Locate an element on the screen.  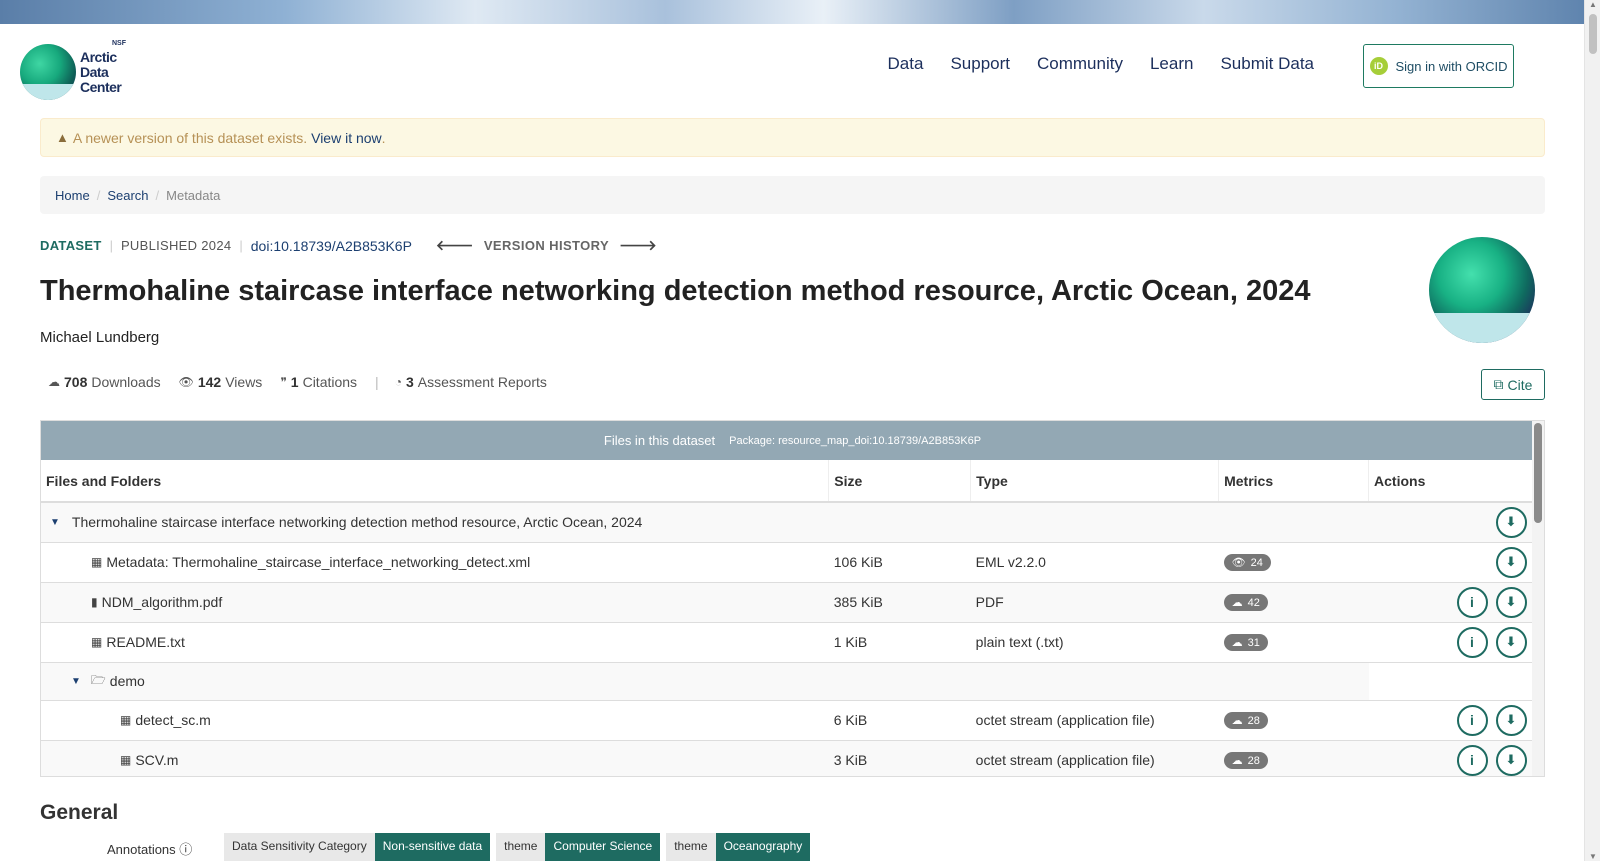
orcid-label: Sign in with ORCID is located at coordinates (1451, 66).